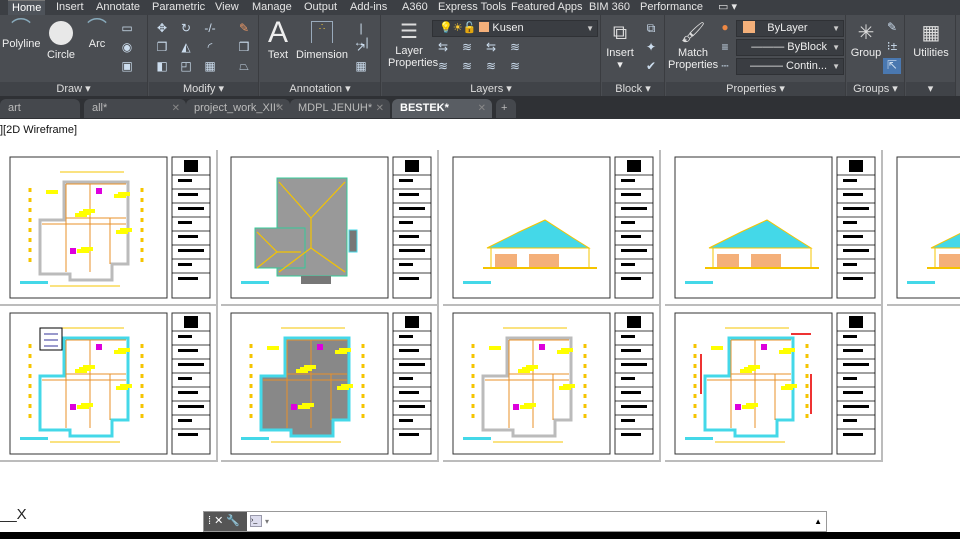  What do you see at coordinates (472, 7) in the screenshot?
I see `ribbon-tab-express-tools: Express Tools` at bounding box center [472, 7].